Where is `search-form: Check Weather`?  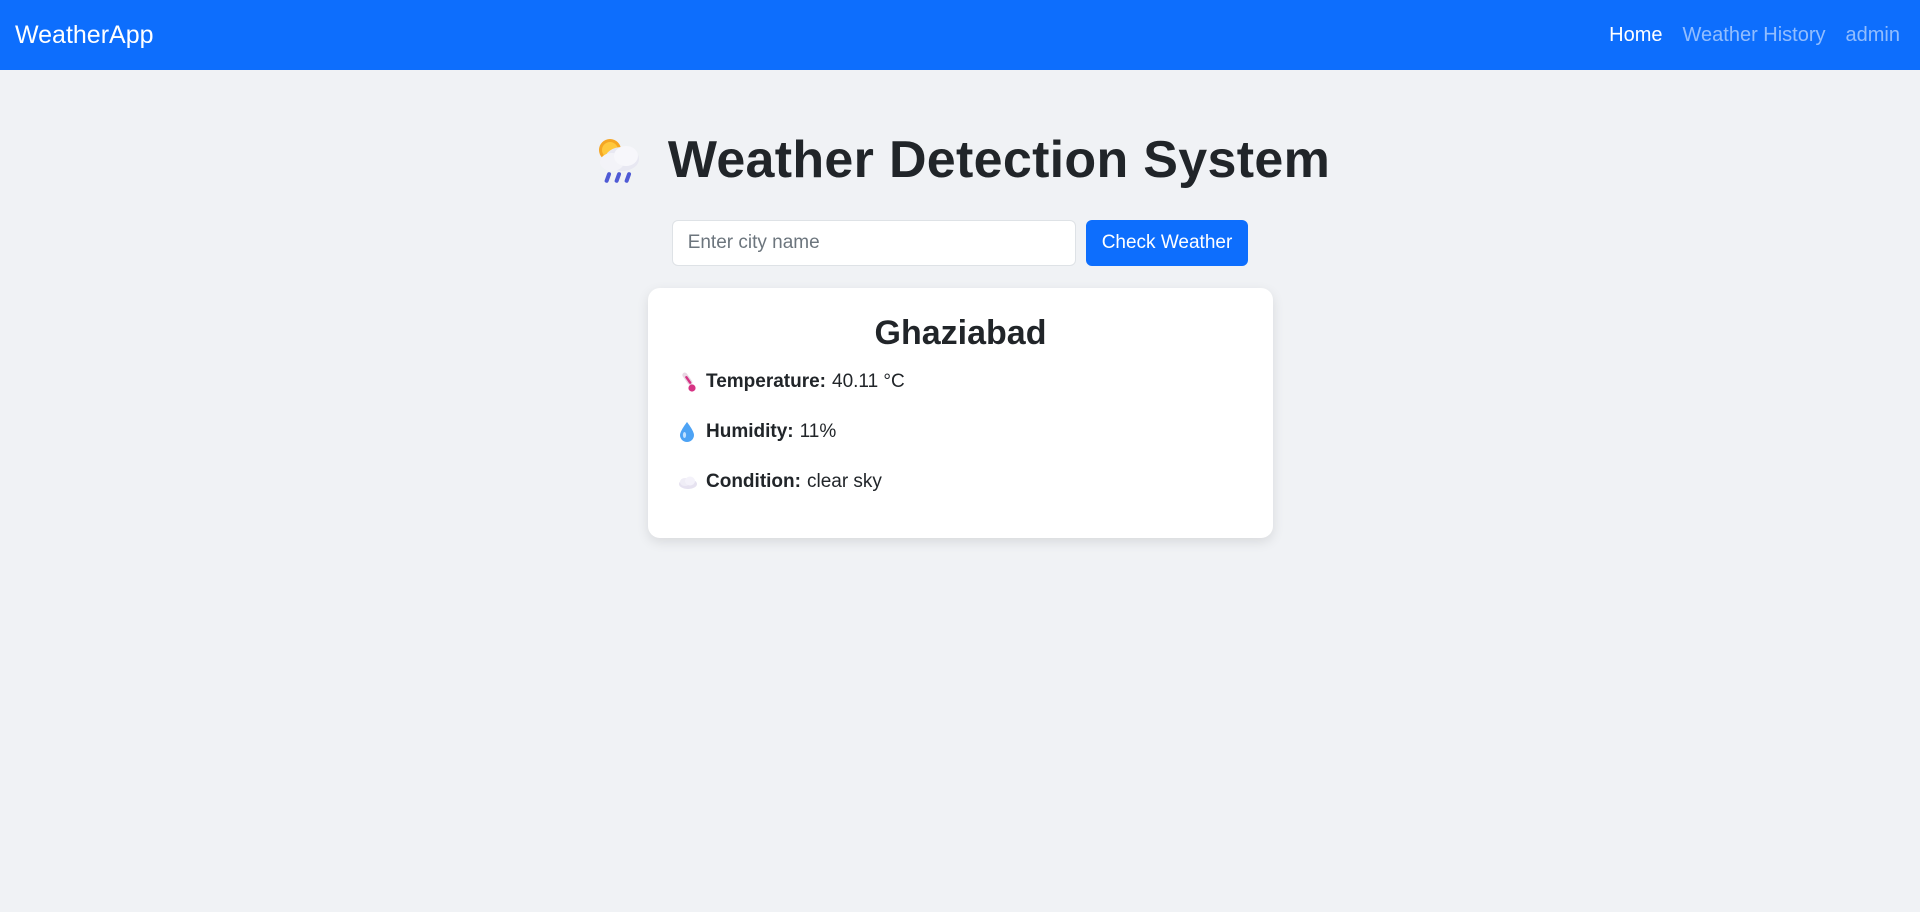
search-form: Check Weather is located at coordinates (960, 243).